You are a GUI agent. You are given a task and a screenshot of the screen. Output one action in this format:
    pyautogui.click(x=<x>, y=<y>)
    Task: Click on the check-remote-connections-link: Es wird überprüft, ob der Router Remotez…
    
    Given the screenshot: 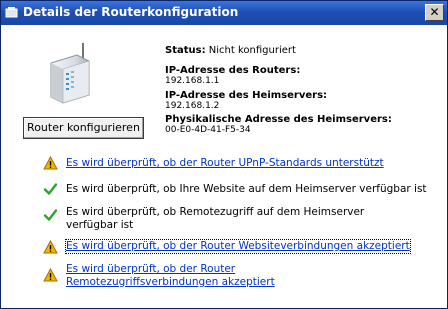 What is the action you would take?
    pyautogui.click(x=226, y=276)
    